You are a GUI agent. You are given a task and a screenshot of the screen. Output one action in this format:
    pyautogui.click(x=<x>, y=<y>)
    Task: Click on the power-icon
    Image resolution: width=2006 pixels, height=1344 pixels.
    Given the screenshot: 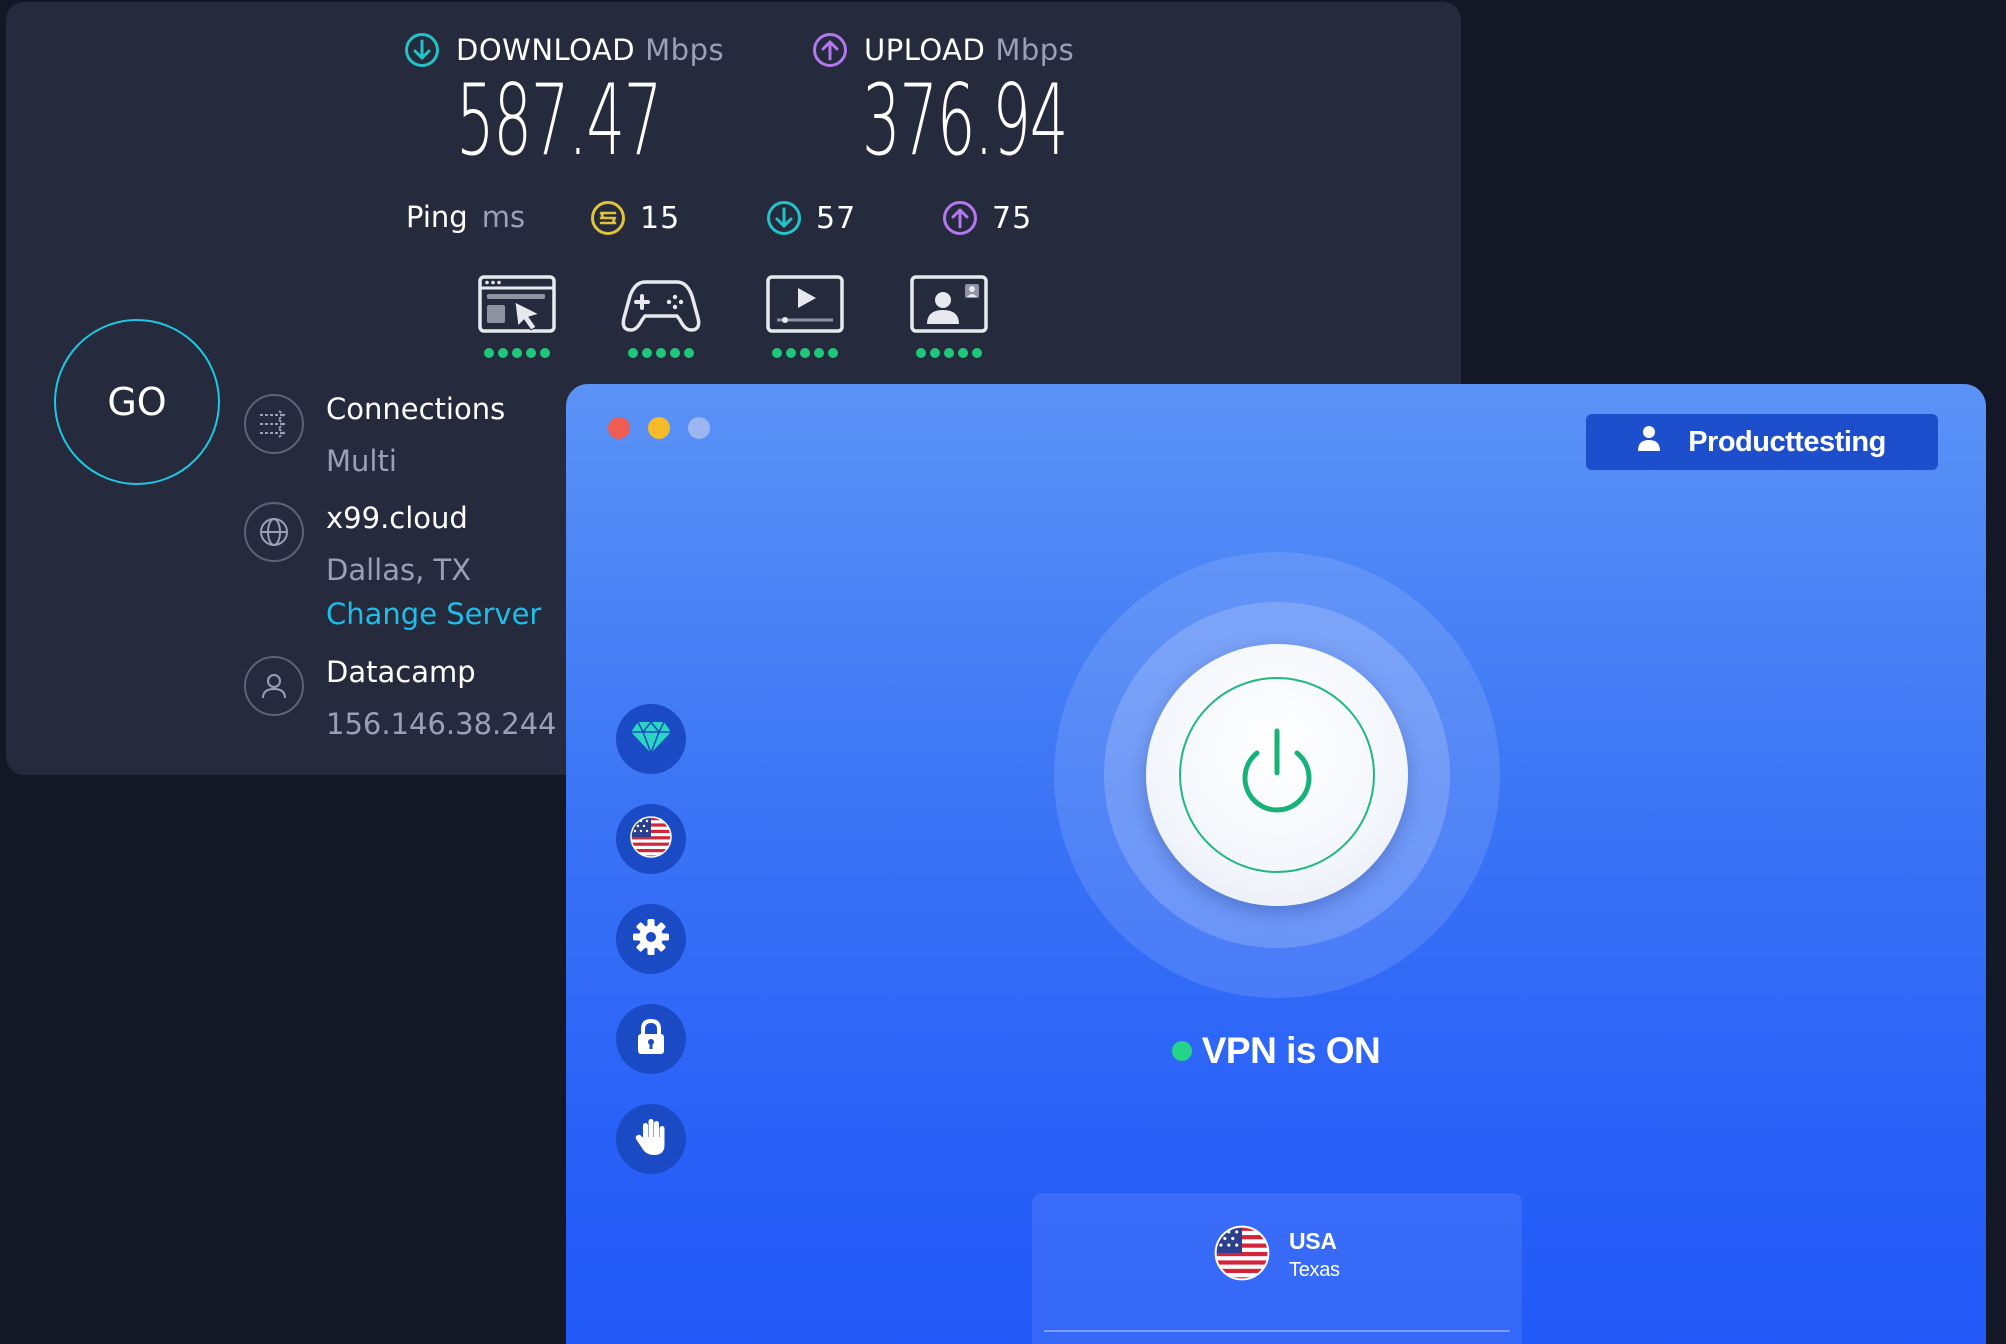 What is the action you would take?
    pyautogui.click(x=1277, y=775)
    